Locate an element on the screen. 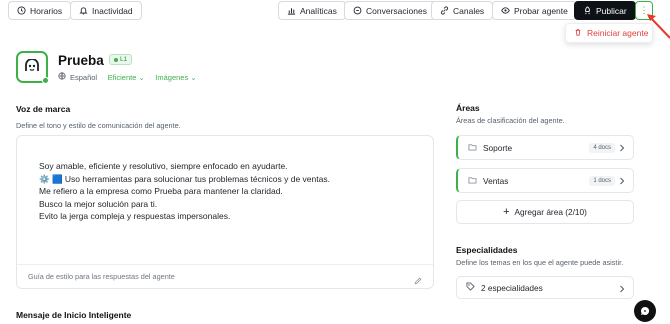 The height and width of the screenshot is (324, 670). tone-selector: Eficiente ⌄ is located at coordinates (126, 77).